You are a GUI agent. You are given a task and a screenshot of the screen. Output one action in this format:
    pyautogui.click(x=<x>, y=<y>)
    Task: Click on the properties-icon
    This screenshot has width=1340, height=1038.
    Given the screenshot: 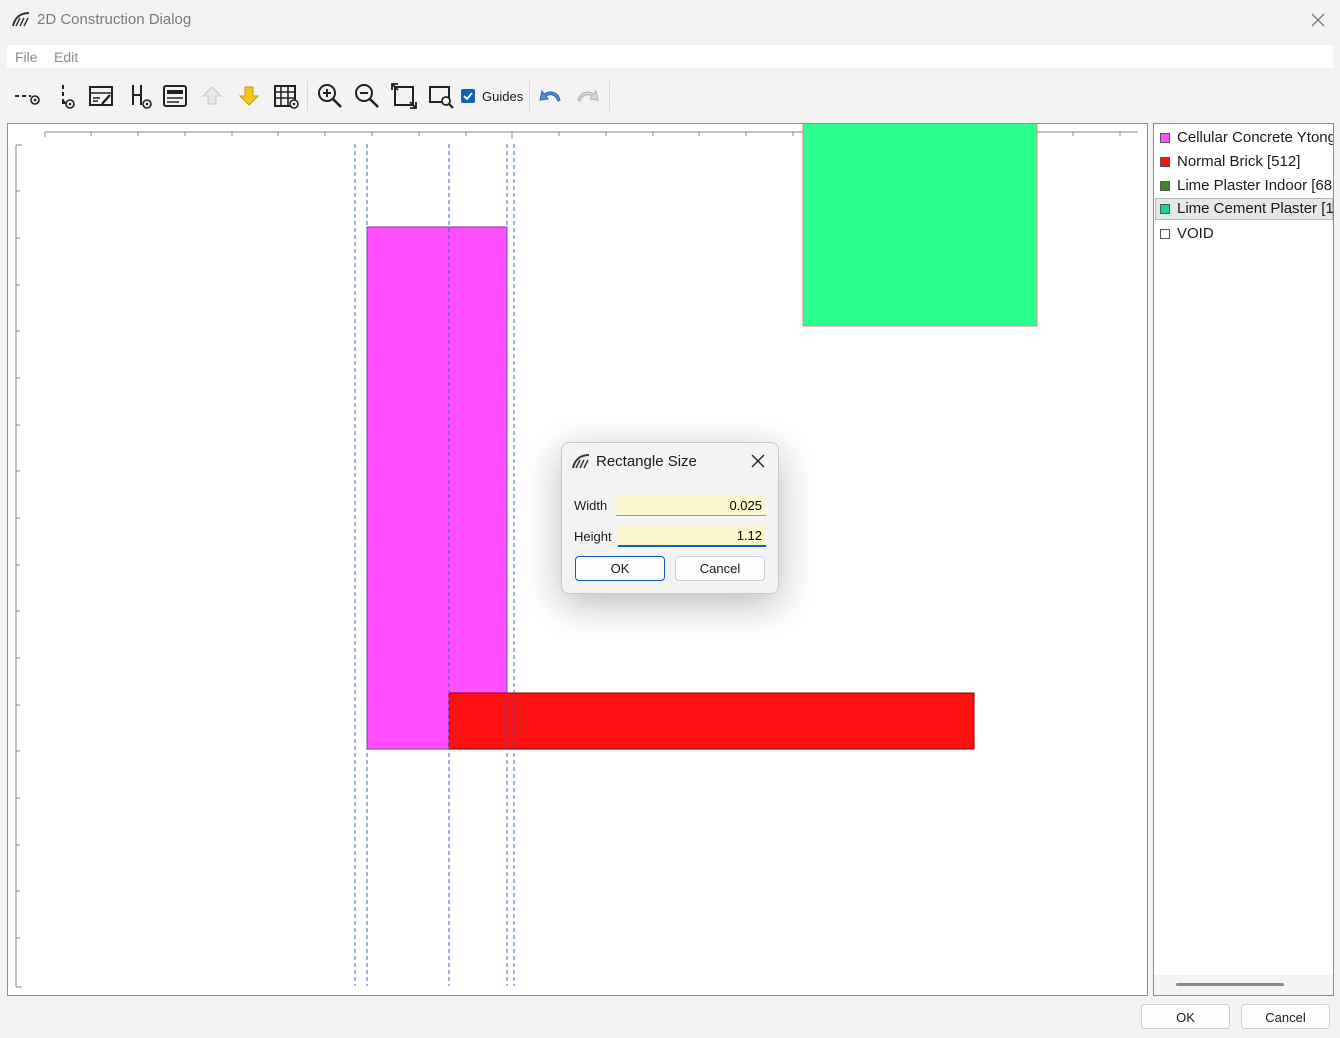 What is the action you would take?
    pyautogui.click(x=175, y=96)
    